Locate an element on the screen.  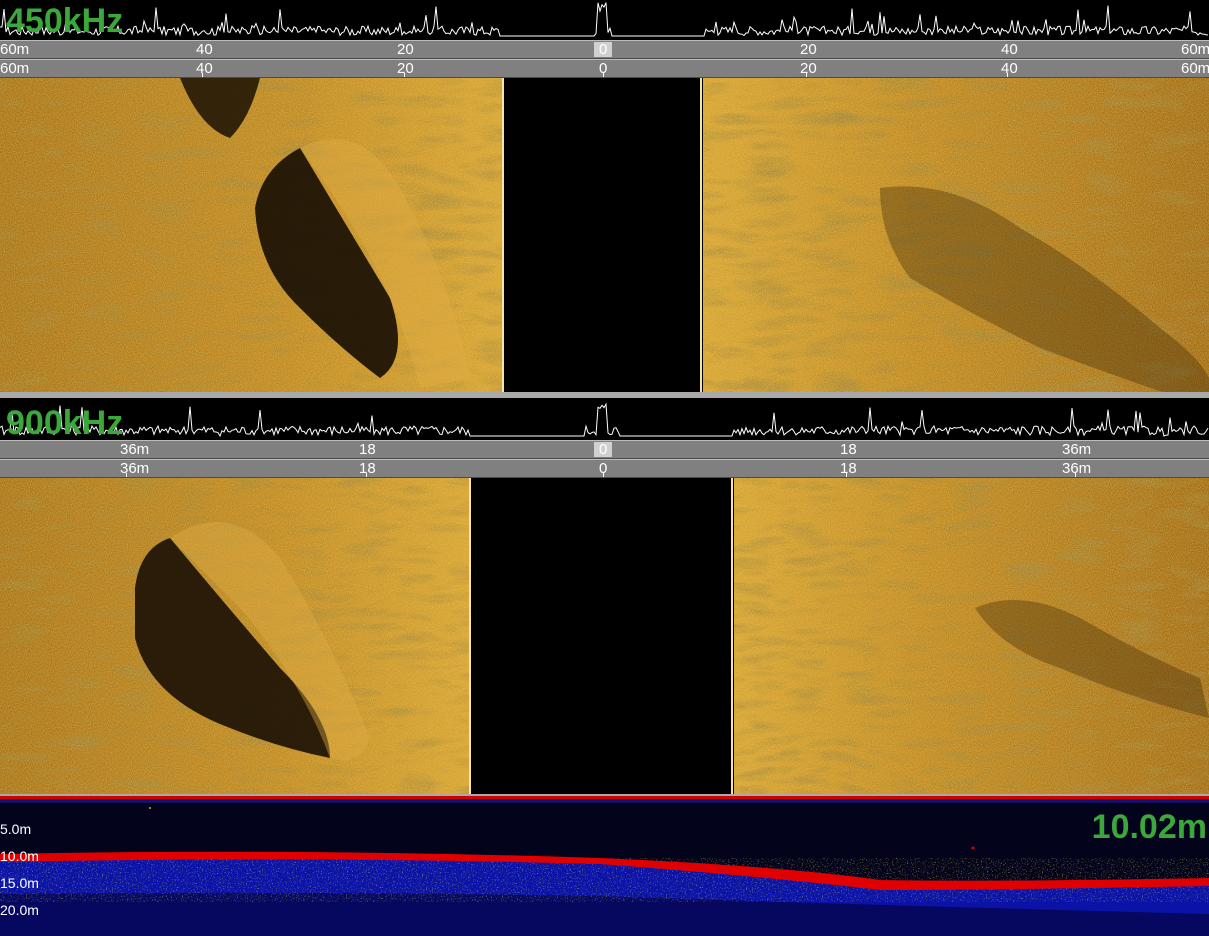
depth-tick: 10.0m is located at coordinates (19, 856).